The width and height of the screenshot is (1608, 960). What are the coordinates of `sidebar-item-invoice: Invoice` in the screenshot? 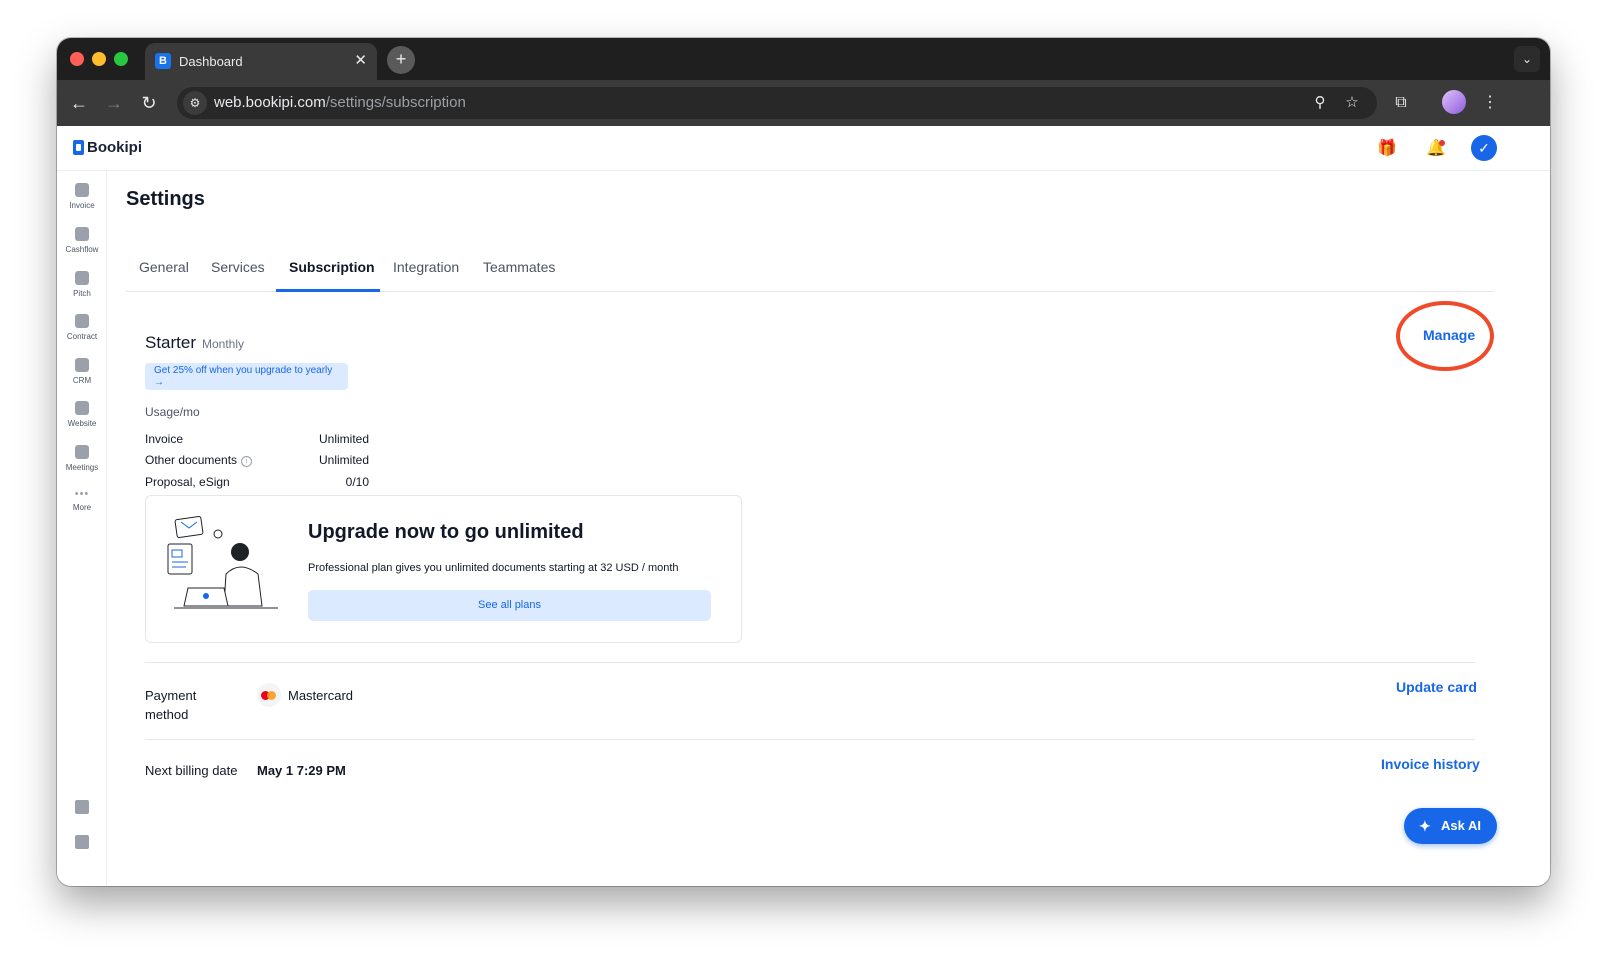 It's located at (82, 196).